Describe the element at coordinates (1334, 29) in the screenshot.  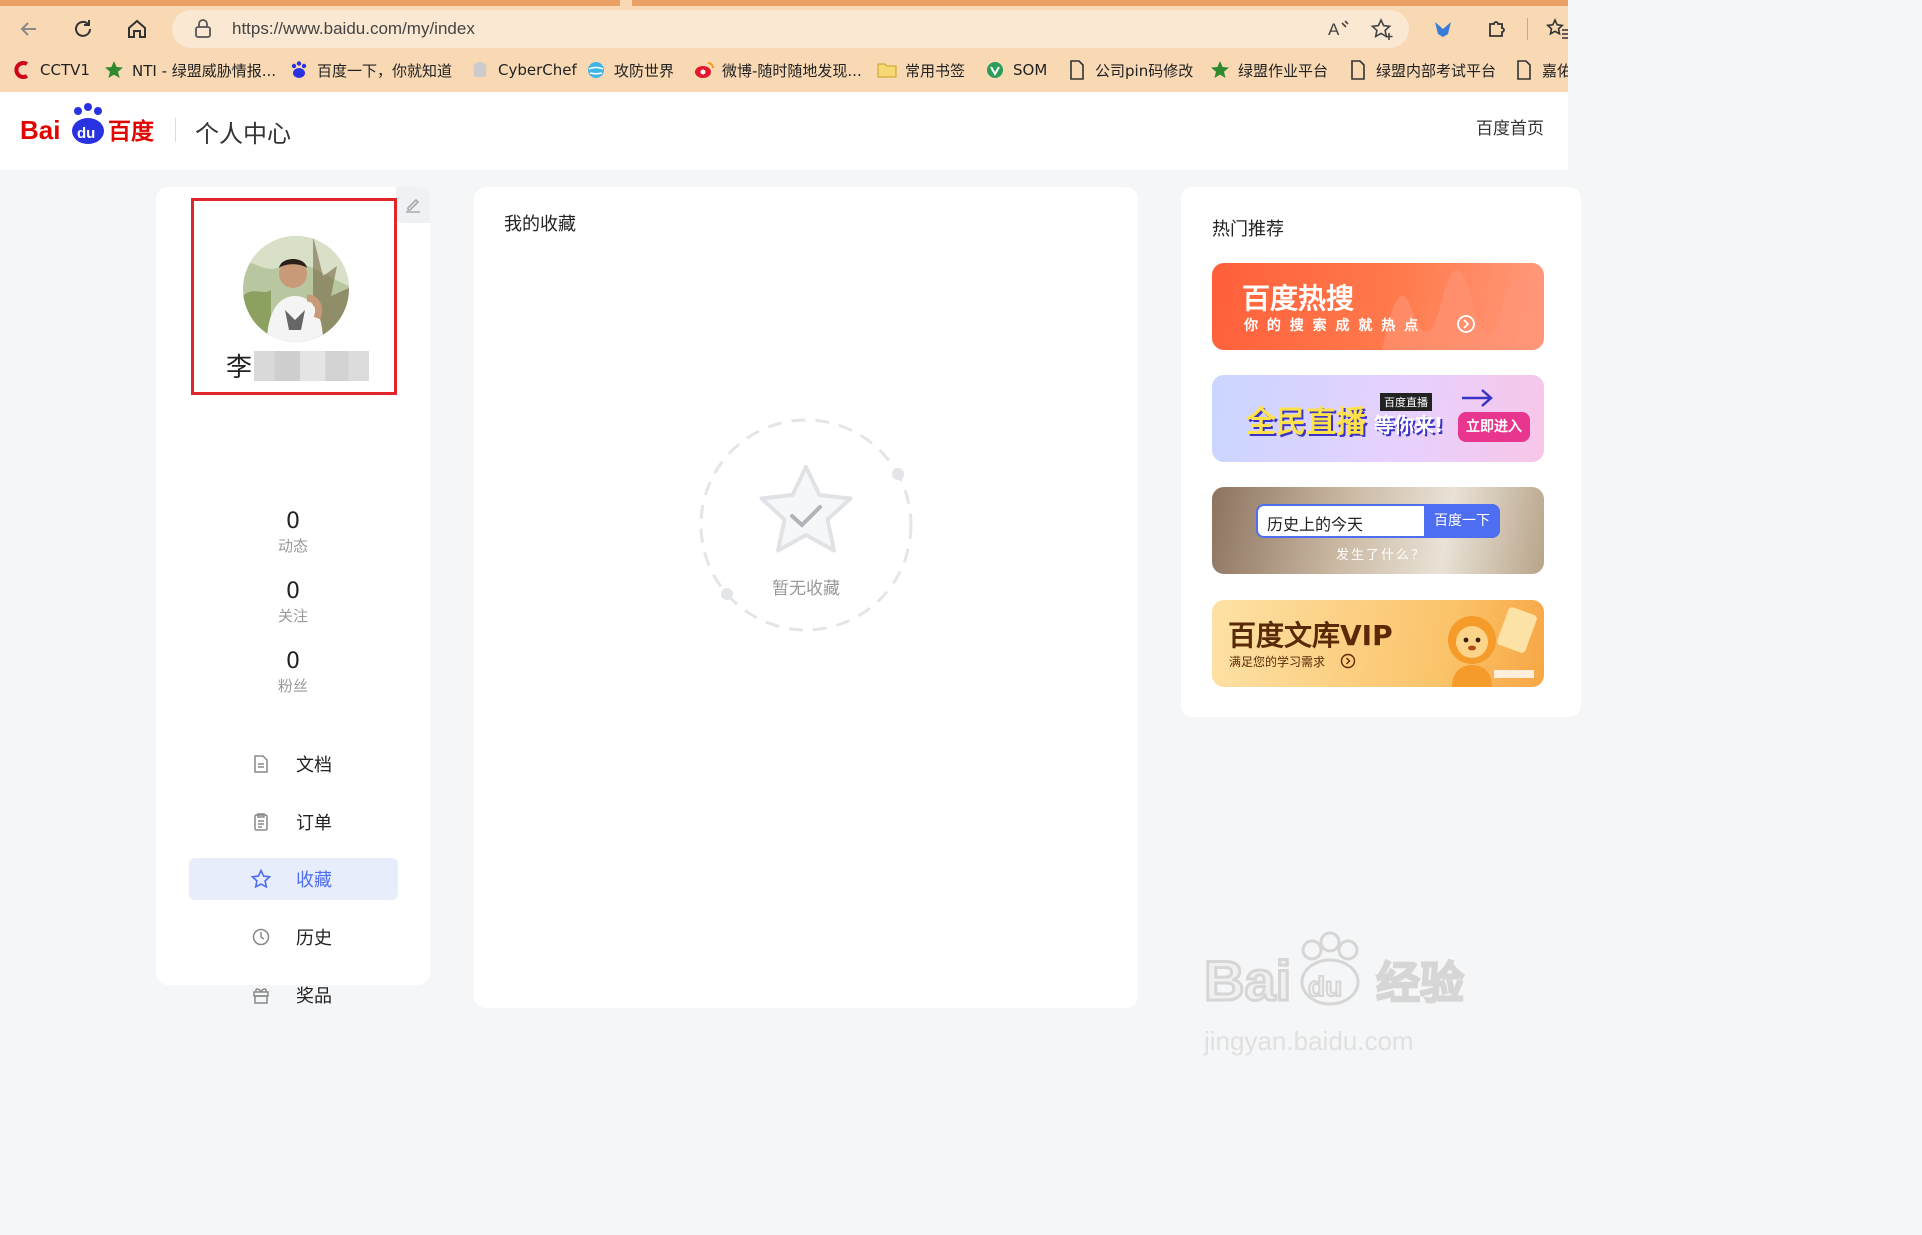
I see `svg-text: A` at that location.